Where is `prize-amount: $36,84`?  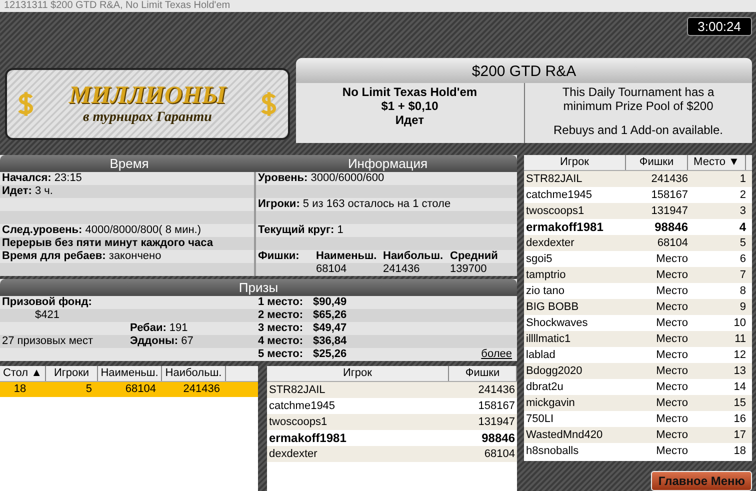 prize-amount: $36,84 is located at coordinates (330, 341).